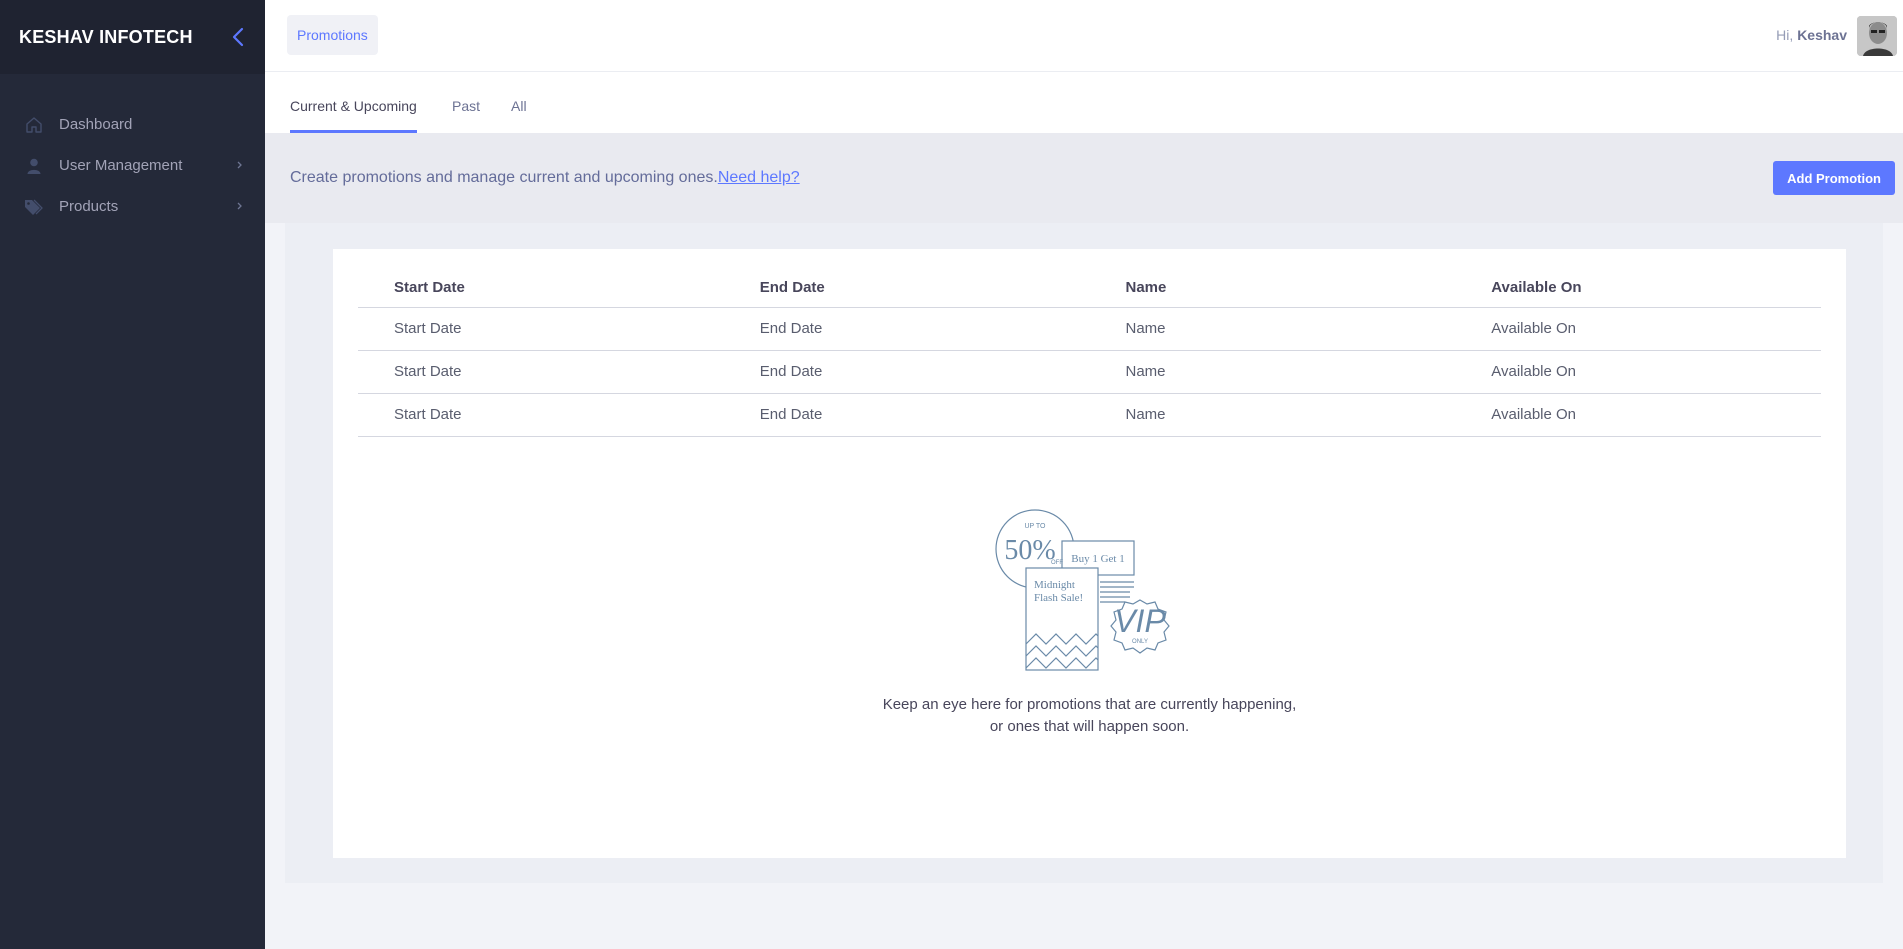  Describe the element at coordinates (466, 115) in the screenshot. I see `tab-past: Past` at that location.